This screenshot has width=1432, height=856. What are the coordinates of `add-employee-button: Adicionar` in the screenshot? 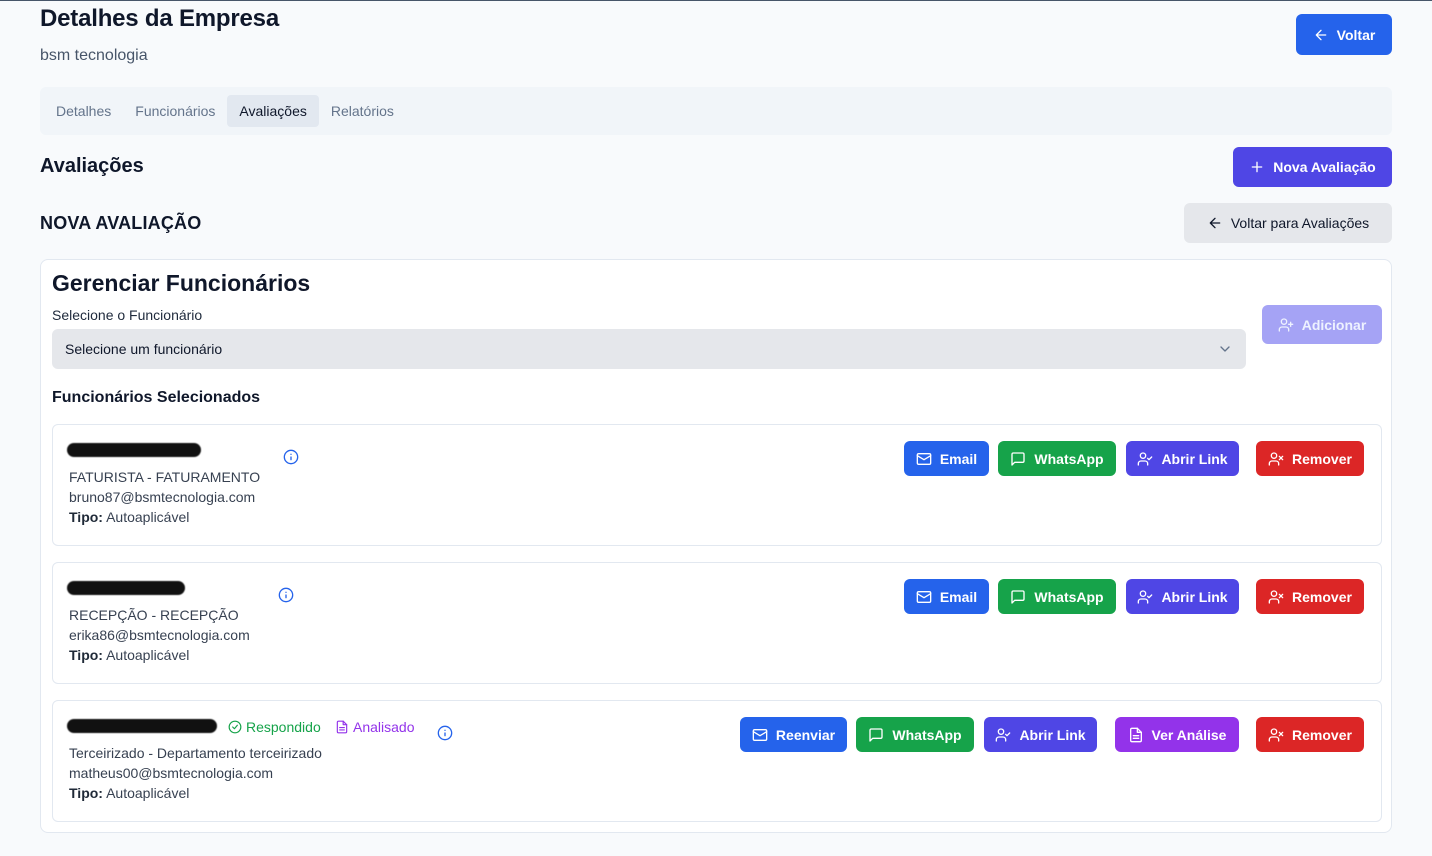 It's located at (1322, 324).